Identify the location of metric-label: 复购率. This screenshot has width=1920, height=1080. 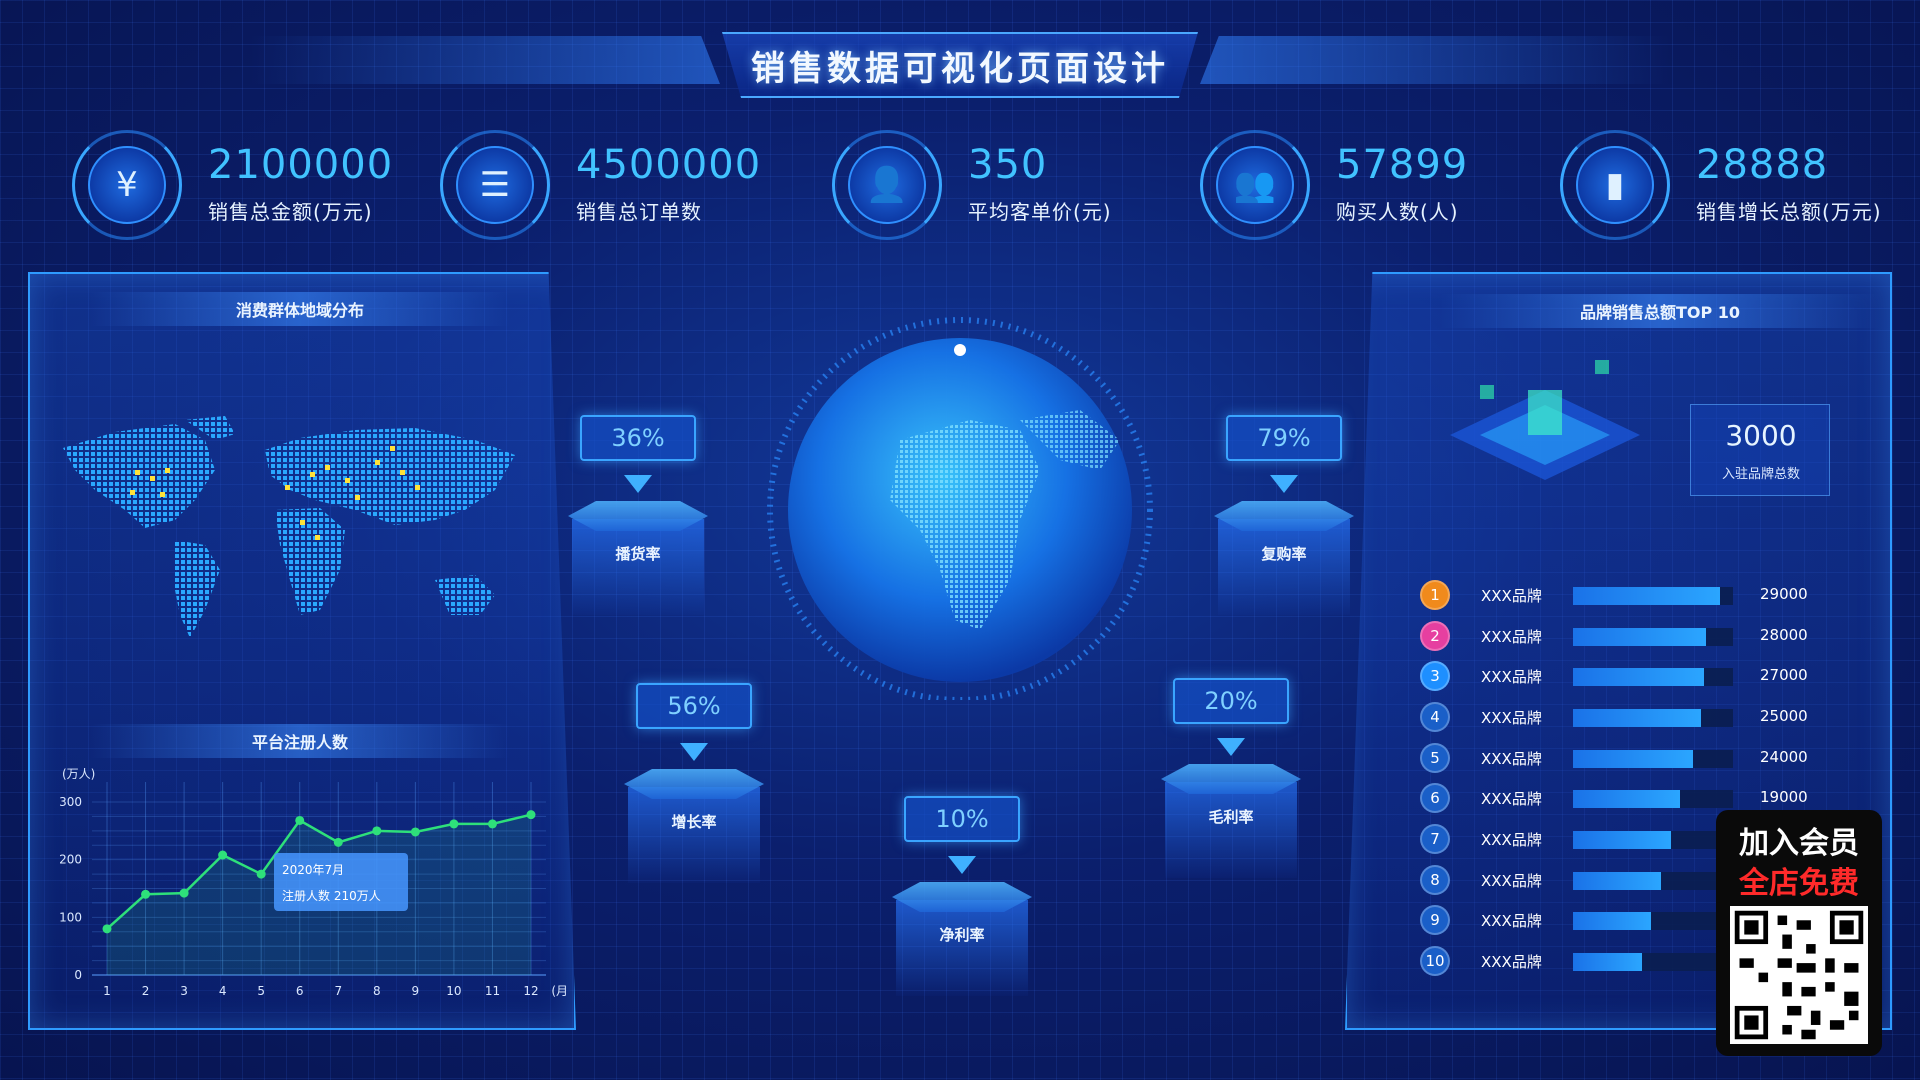
(1284, 554).